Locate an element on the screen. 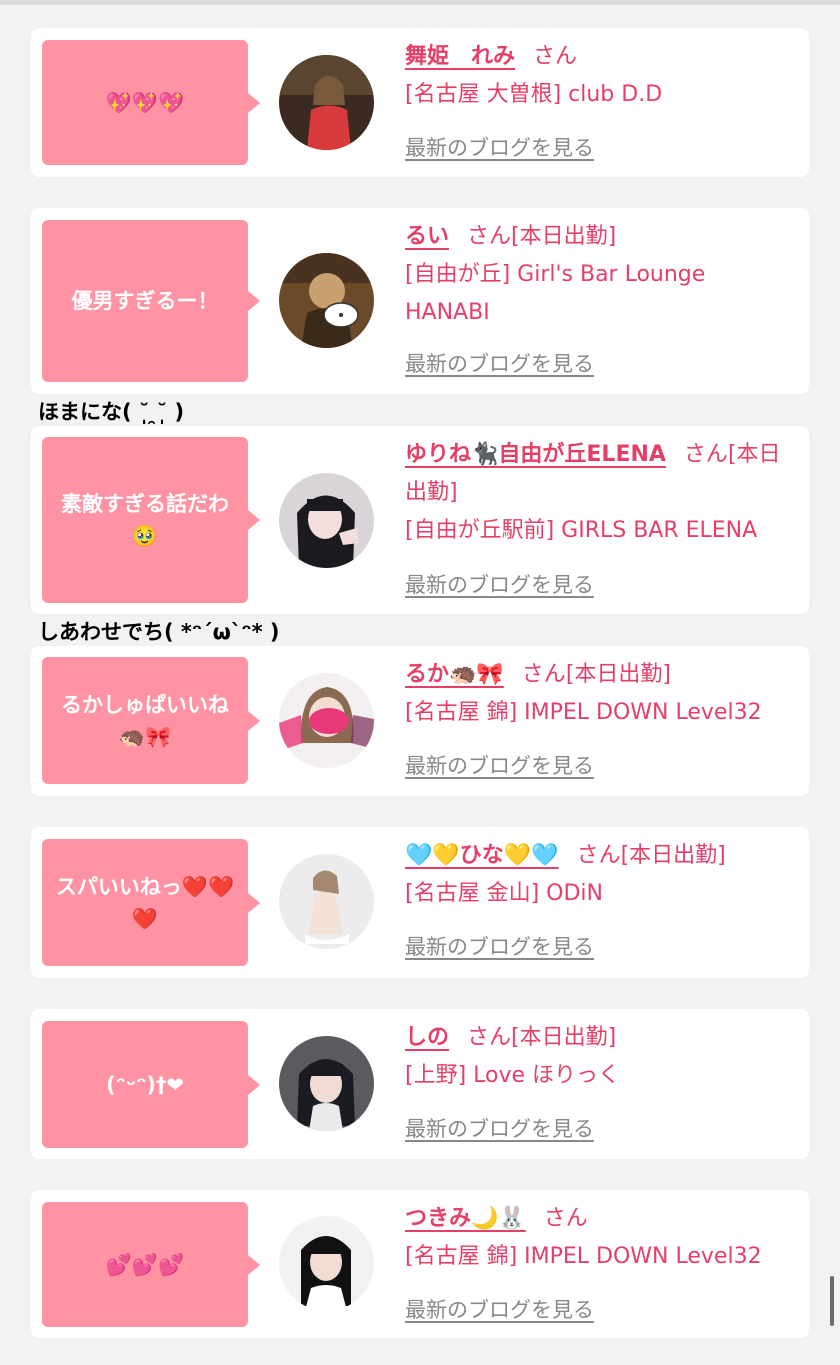 The image size is (840, 1365). shop-label: [自由が丘] Girl's Bar Lounge HANABI is located at coordinates (570, 294).